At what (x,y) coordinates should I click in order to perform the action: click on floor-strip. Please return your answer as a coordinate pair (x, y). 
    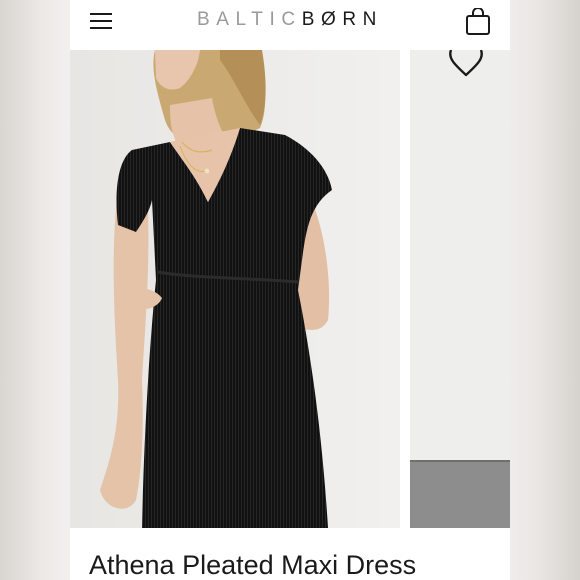
    Looking at the image, I should click on (460, 494).